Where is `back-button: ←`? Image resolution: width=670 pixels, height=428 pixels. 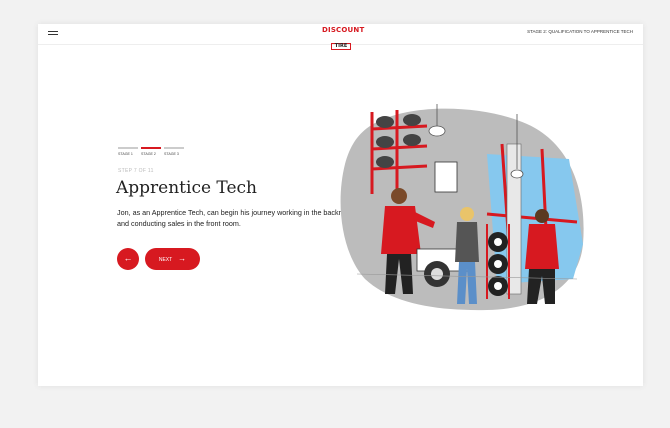 back-button: ← is located at coordinates (128, 259).